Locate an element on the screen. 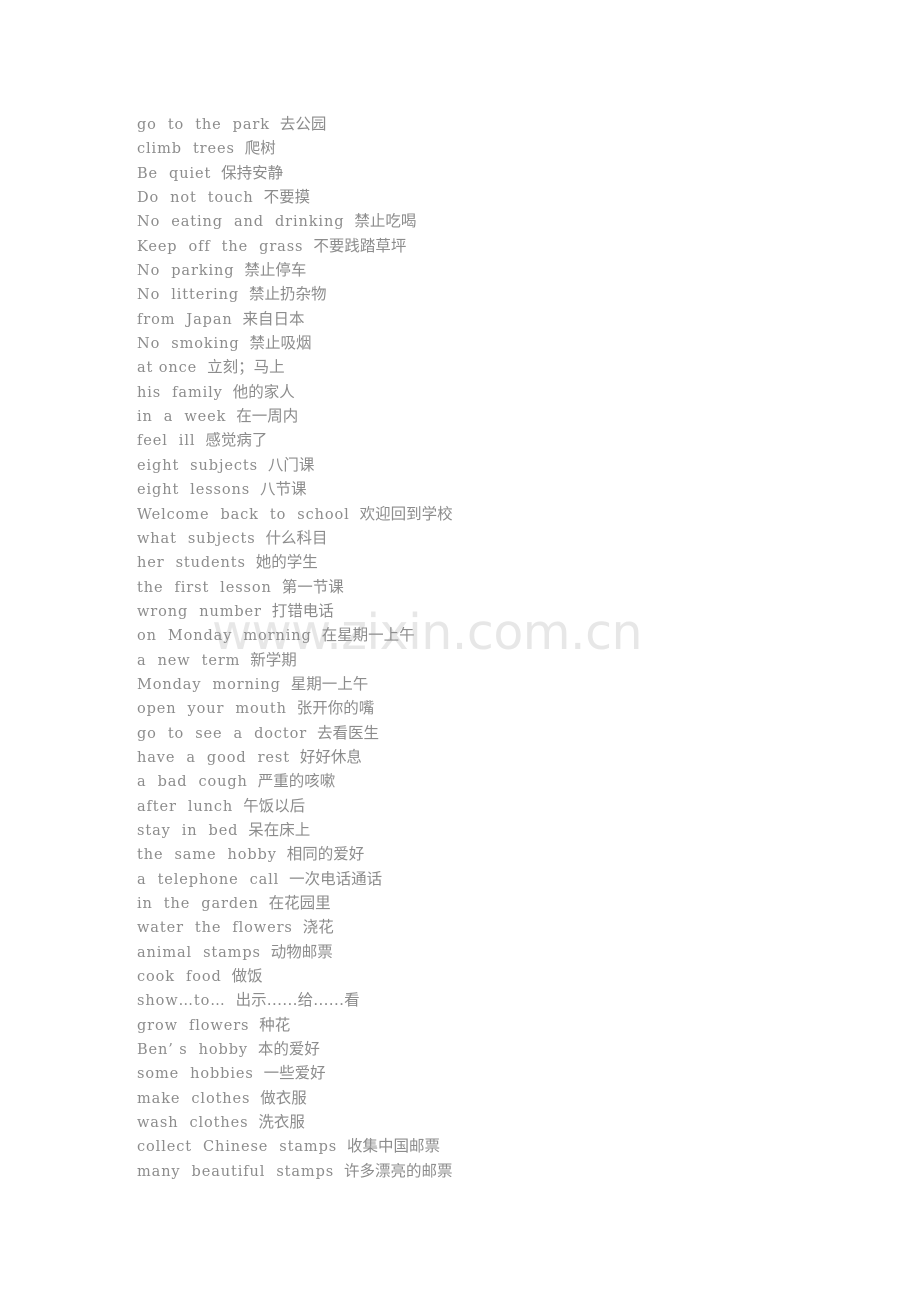 This screenshot has height=1302, width=920. phrase-chinese: 去看医生 is located at coordinates (348, 732).